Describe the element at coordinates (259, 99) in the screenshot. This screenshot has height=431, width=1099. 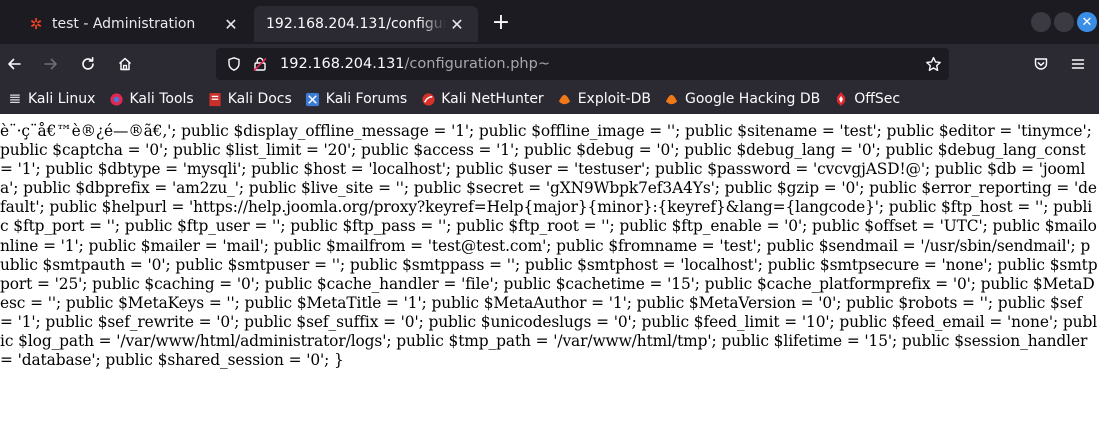
I see `bookmark-label: Kali Docs` at that location.